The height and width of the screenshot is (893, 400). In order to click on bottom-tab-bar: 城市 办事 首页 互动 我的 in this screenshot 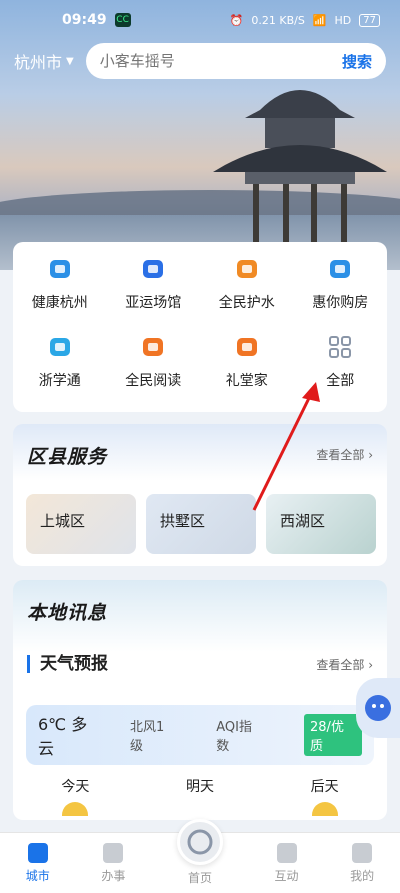, I will do `click(200, 855)`.